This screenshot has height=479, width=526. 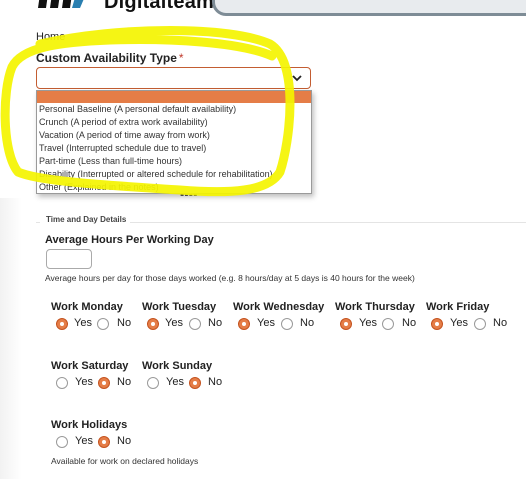 What do you see at coordinates (458, 307) in the screenshot?
I see `work-friday-label: Work Friday` at bounding box center [458, 307].